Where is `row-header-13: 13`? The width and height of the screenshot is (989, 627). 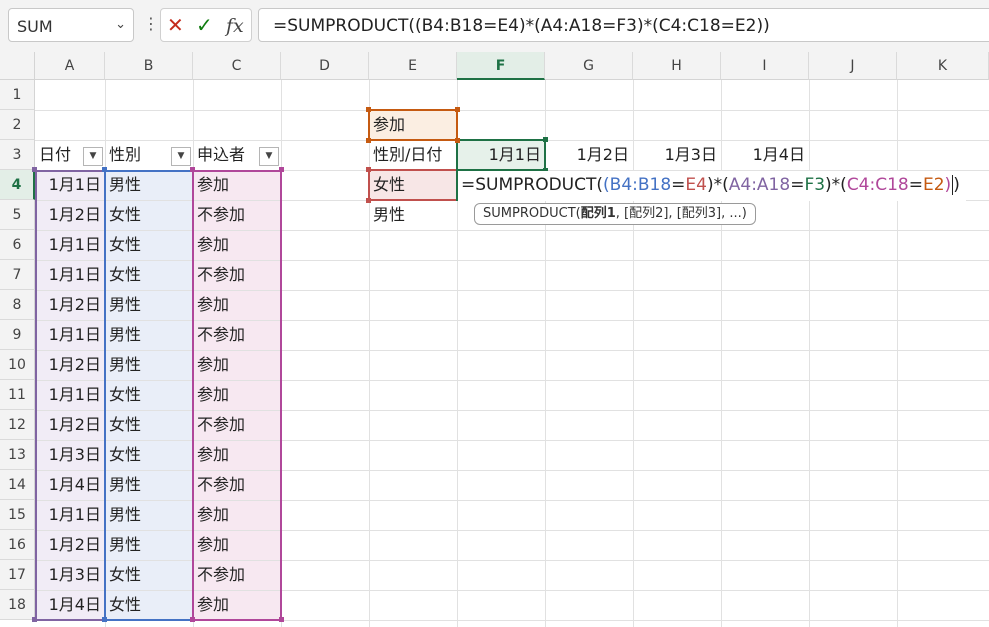
row-header-13: 13 is located at coordinates (17, 455).